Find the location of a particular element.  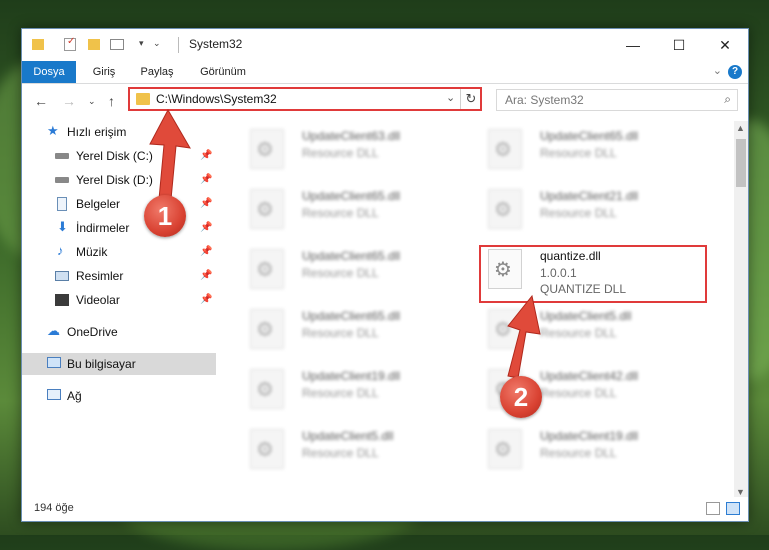

sidebar-item-label: Ağ is located at coordinates (74, 396).